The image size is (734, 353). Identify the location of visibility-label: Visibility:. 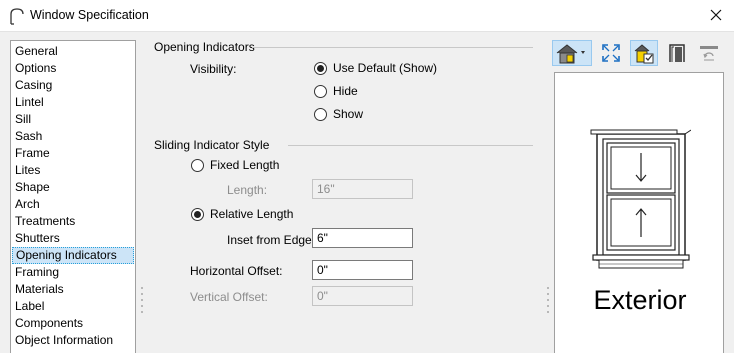
(213, 69).